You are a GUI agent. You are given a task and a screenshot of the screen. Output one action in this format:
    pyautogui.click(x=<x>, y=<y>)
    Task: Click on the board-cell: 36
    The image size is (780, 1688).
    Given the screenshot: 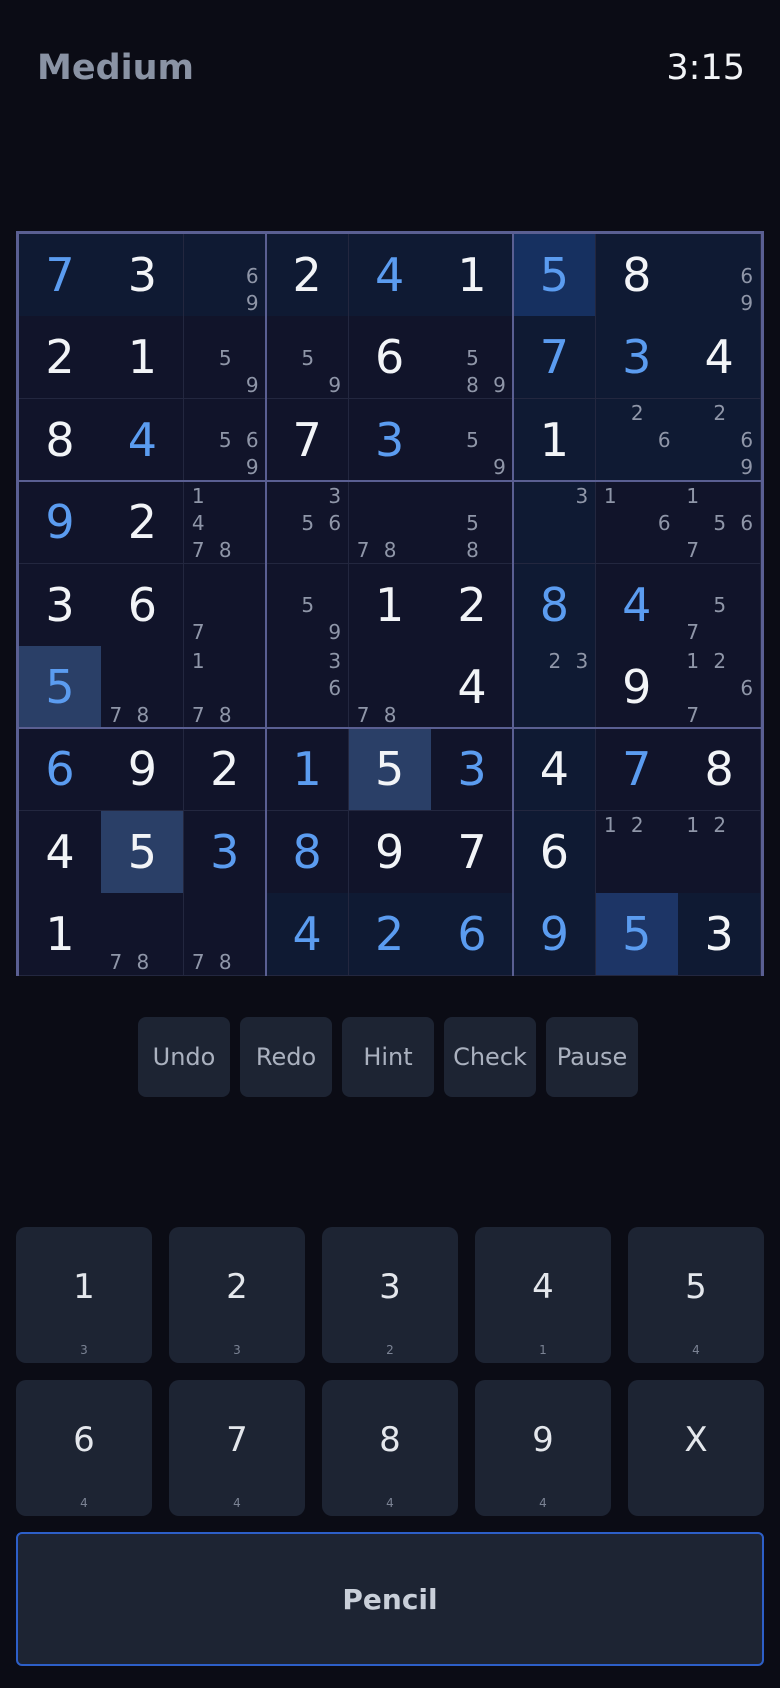 What is the action you would take?
    pyautogui.click(x=308, y=687)
    